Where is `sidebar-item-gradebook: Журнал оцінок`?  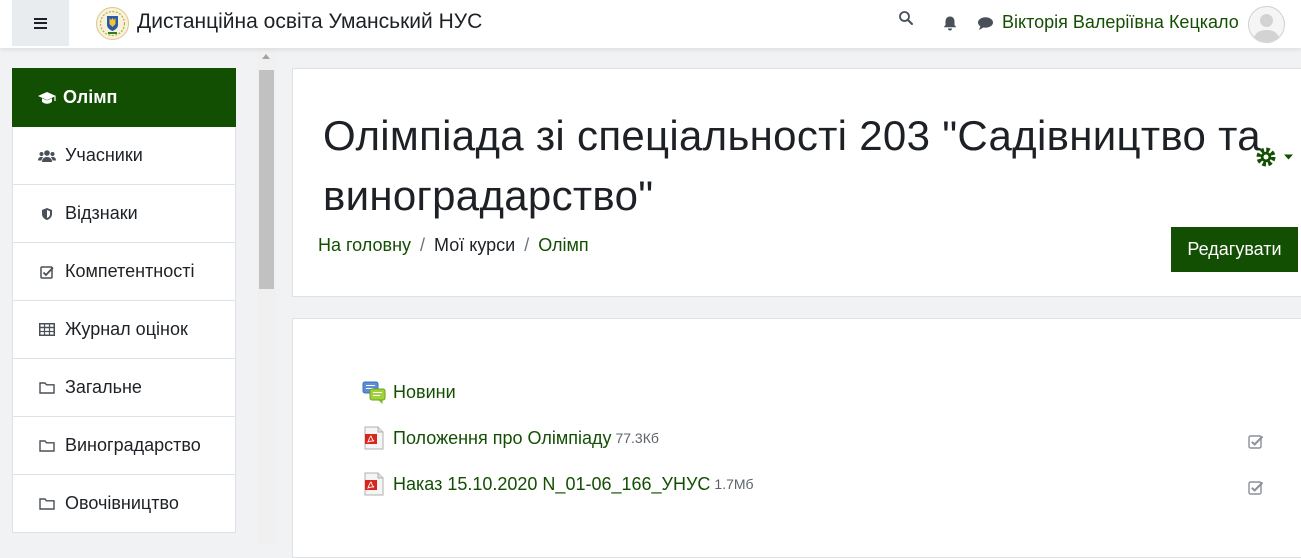
sidebar-item-gradebook: Журнал оцінок is located at coordinates (124, 330).